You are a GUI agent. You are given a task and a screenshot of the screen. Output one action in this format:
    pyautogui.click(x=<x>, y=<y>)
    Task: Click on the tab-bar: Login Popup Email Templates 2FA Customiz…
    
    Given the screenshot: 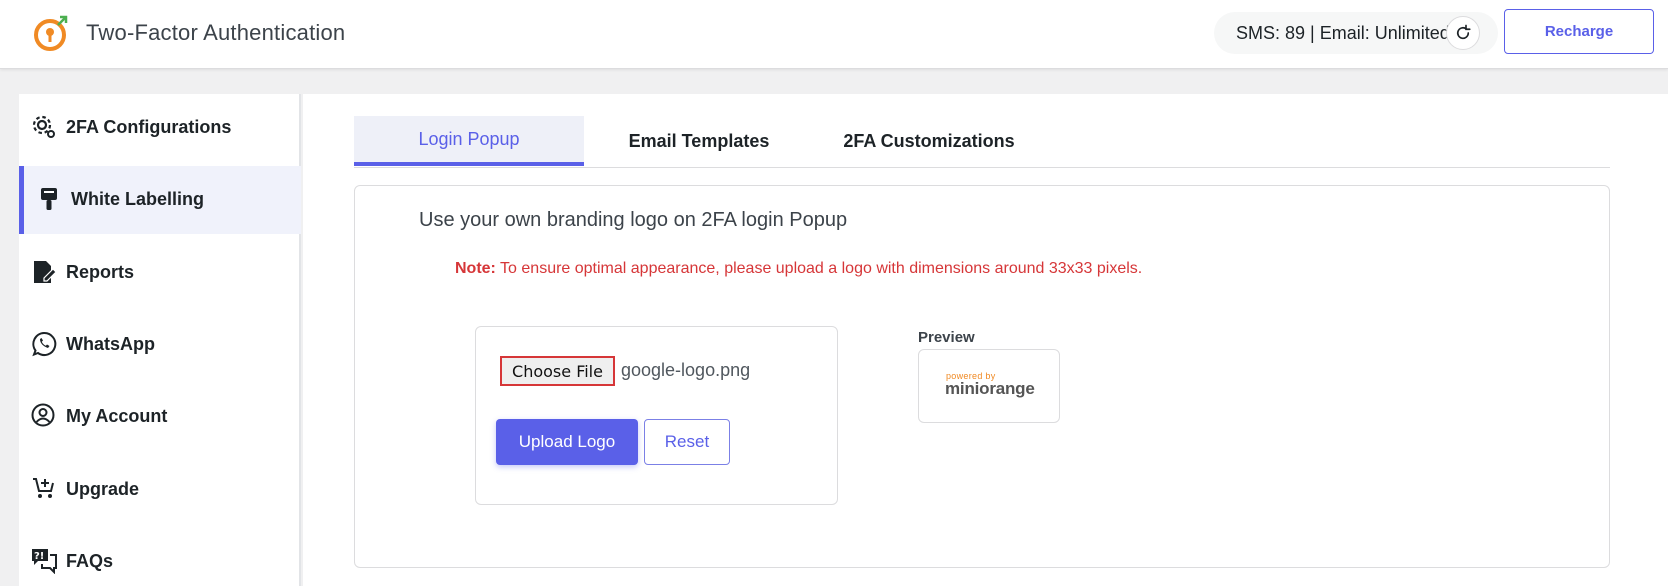 What is the action you would take?
    pyautogui.click(x=982, y=142)
    